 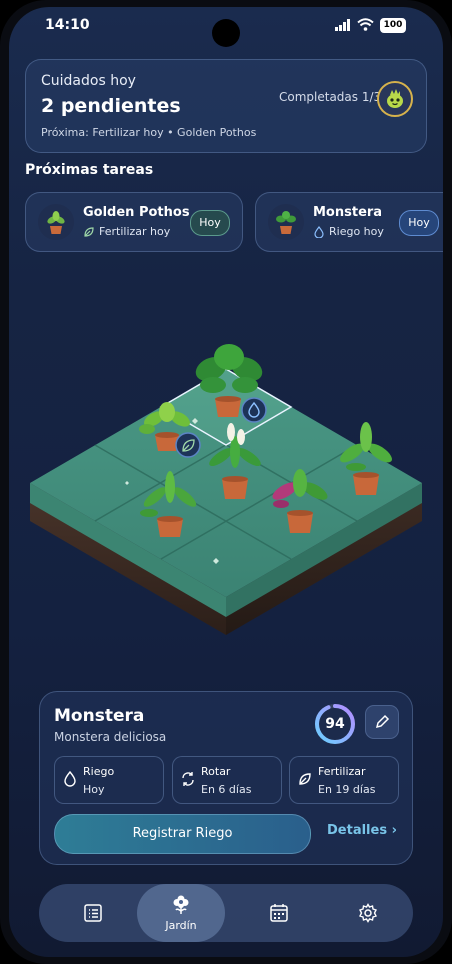 What do you see at coordinates (134, 222) in the screenshot?
I see `task-card-golden-pothos: Golden Pothos Fertilizar hoy Hoy` at bounding box center [134, 222].